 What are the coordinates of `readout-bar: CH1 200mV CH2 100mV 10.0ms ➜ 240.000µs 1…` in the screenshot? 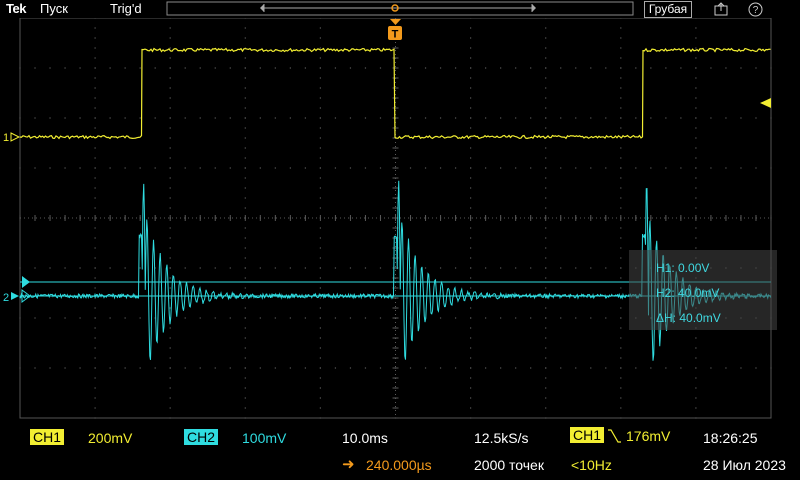 It's located at (400, 450).